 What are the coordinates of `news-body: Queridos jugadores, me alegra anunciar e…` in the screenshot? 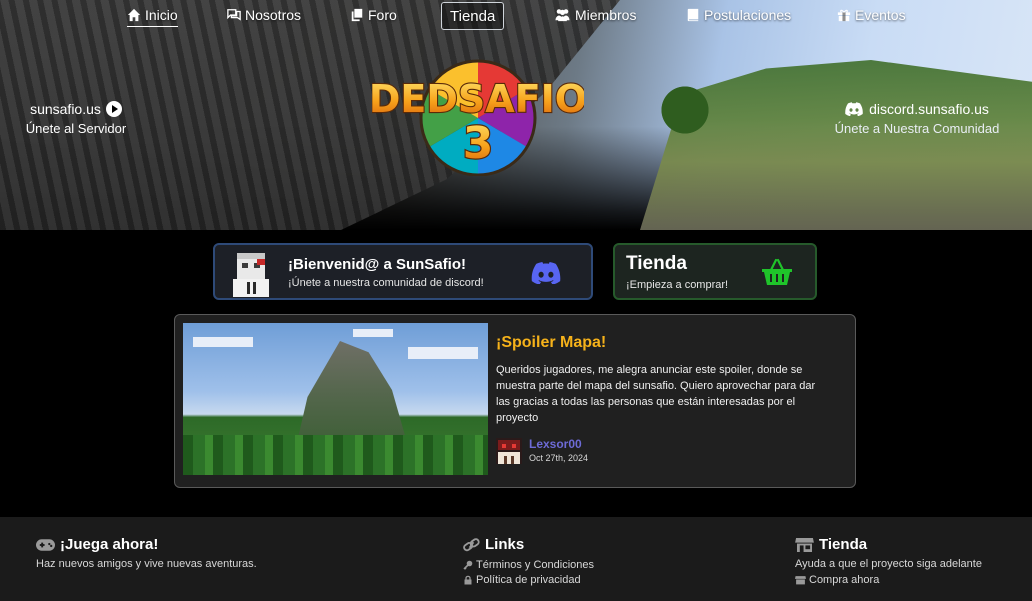 It's located at (656, 394).